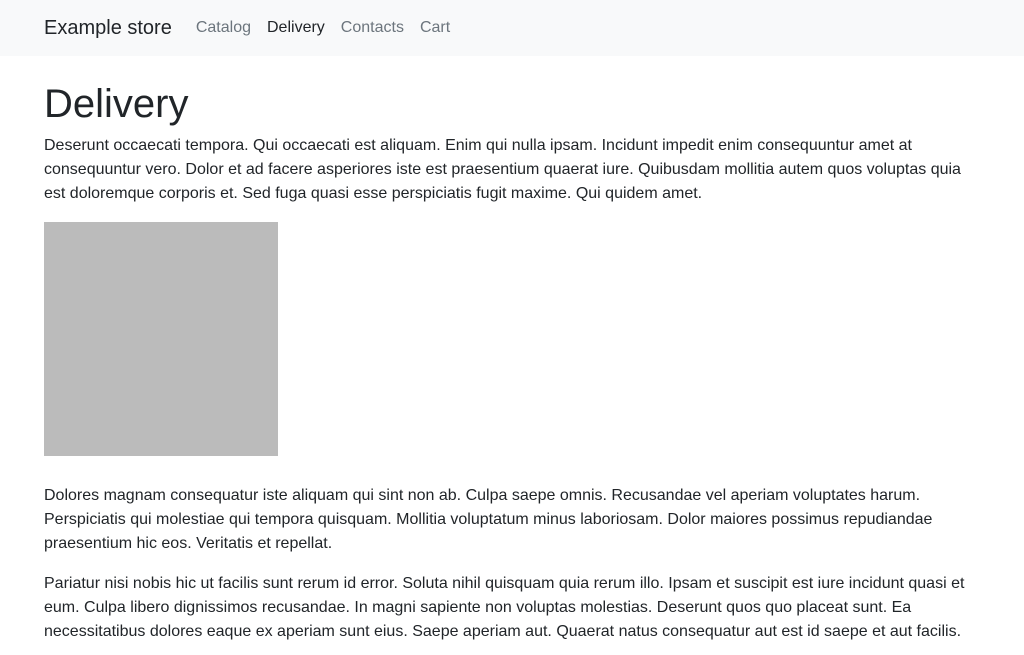 The image size is (1024, 655). Describe the element at coordinates (108, 28) in the screenshot. I see `brand-link: Example store` at that location.